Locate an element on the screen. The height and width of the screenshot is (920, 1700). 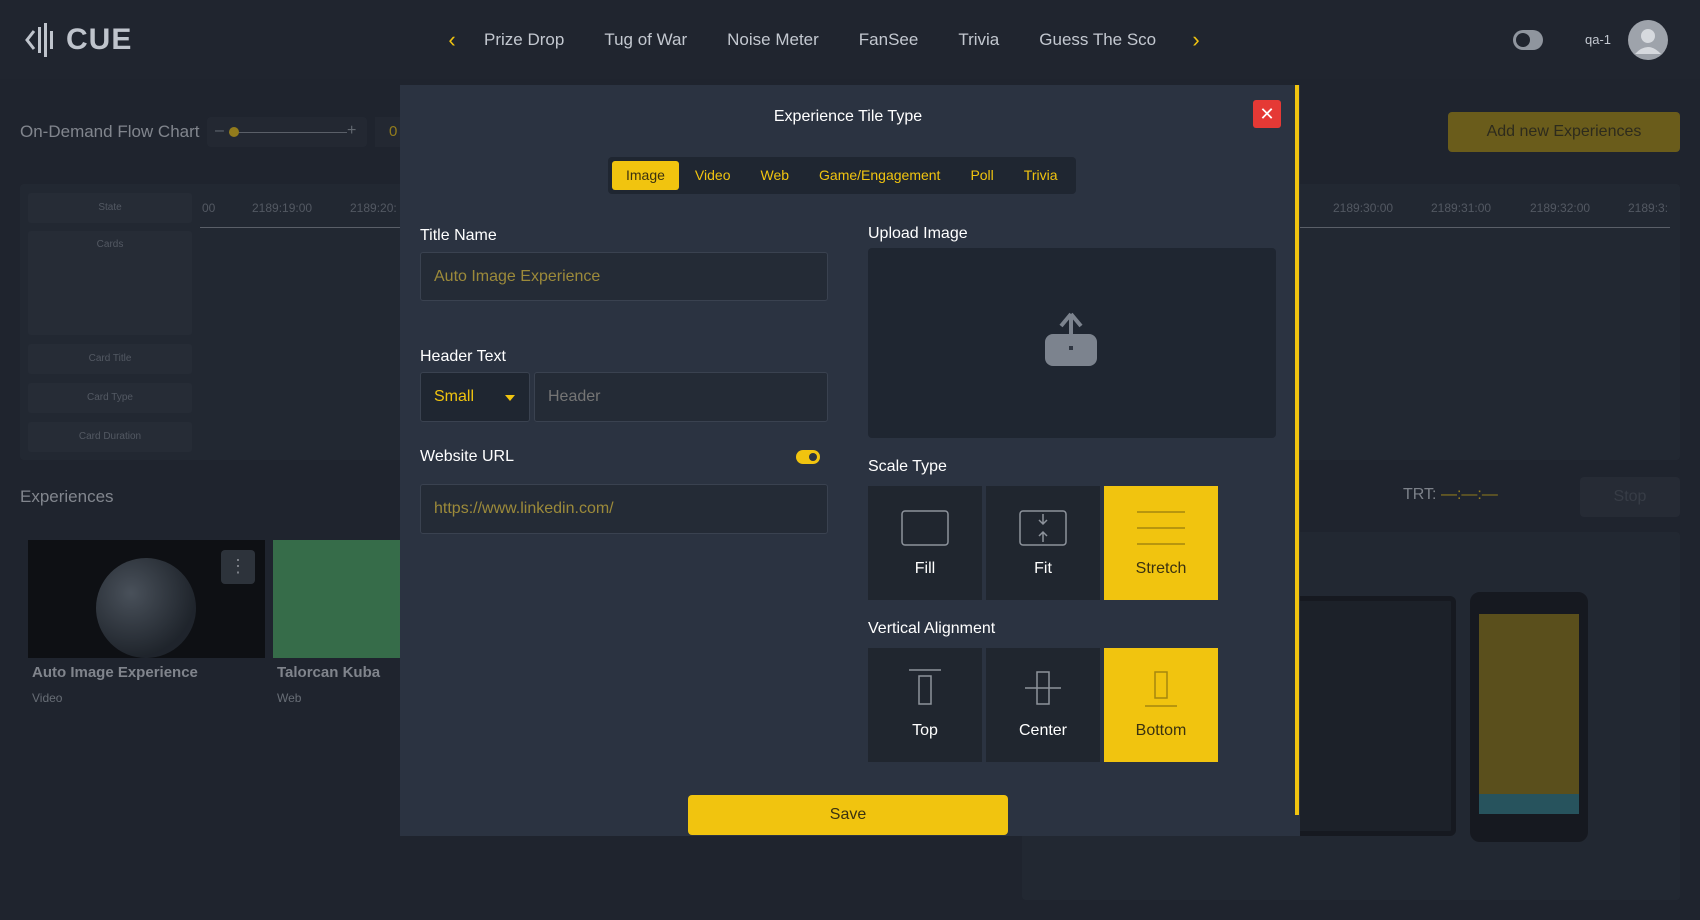
nav-item-prize-drop: Prize Drop is located at coordinates (524, 40).